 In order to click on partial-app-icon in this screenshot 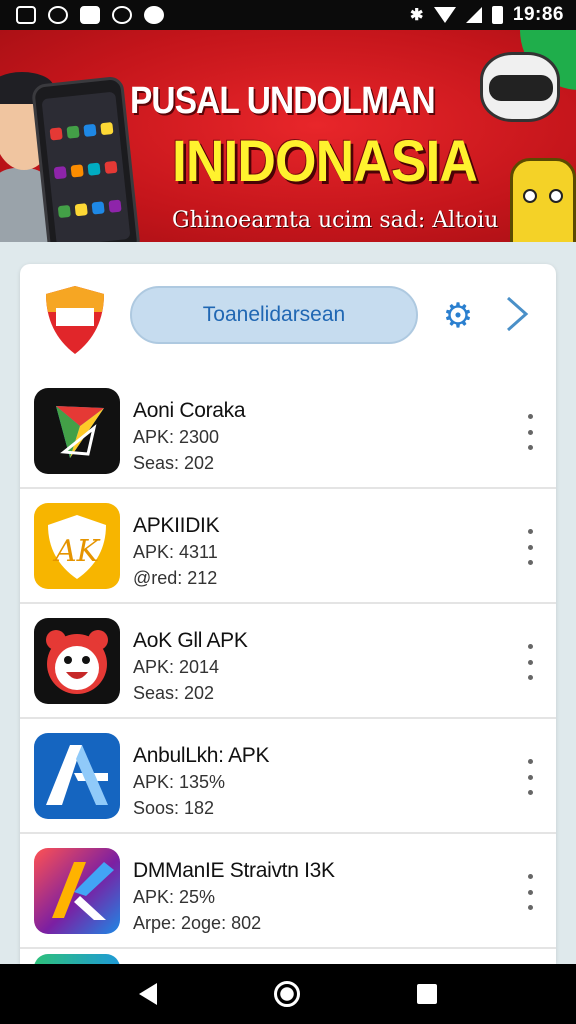, I will do `click(77, 959)`.